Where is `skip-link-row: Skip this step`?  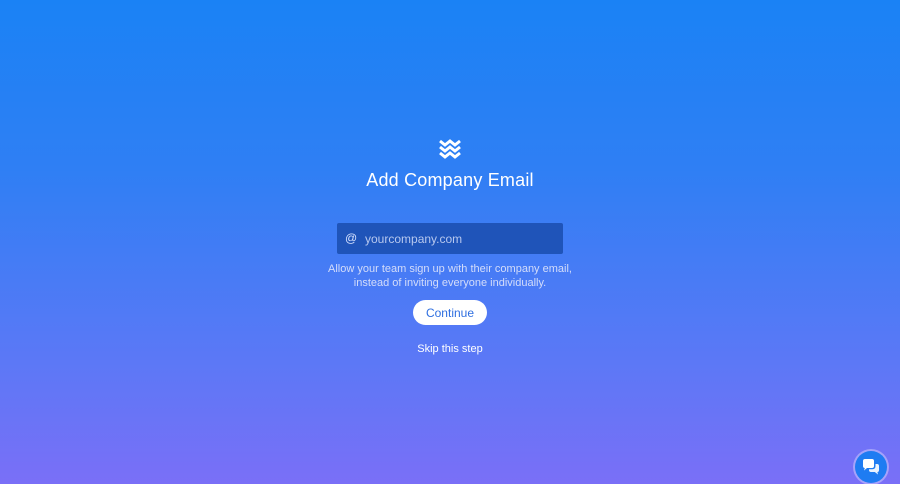
skip-link-row: Skip this step is located at coordinates (450, 349).